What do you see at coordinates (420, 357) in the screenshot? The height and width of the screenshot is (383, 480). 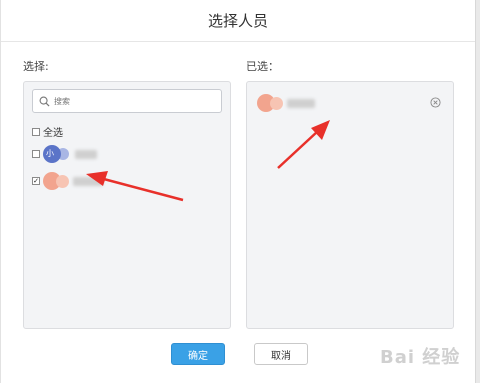 I see `watermark: Bai 经验` at bounding box center [420, 357].